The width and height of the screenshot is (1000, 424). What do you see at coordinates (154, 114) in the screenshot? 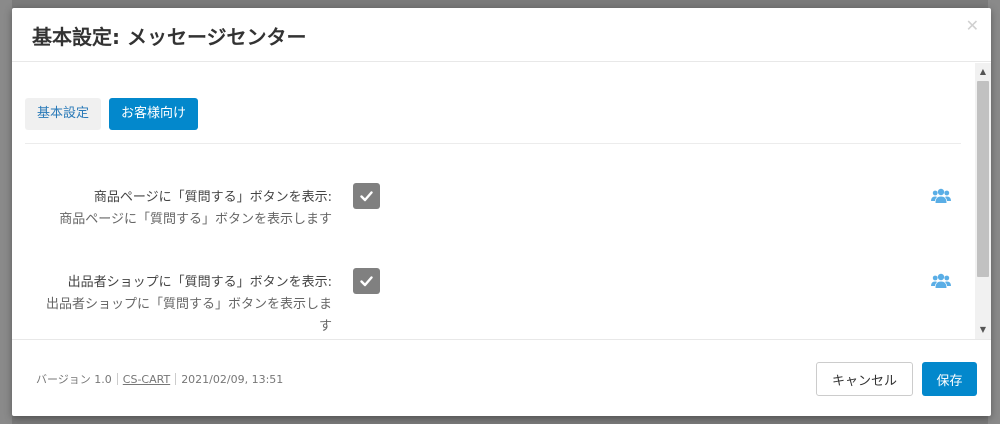
I see `tab-customer: お客様向け` at bounding box center [154, 114].